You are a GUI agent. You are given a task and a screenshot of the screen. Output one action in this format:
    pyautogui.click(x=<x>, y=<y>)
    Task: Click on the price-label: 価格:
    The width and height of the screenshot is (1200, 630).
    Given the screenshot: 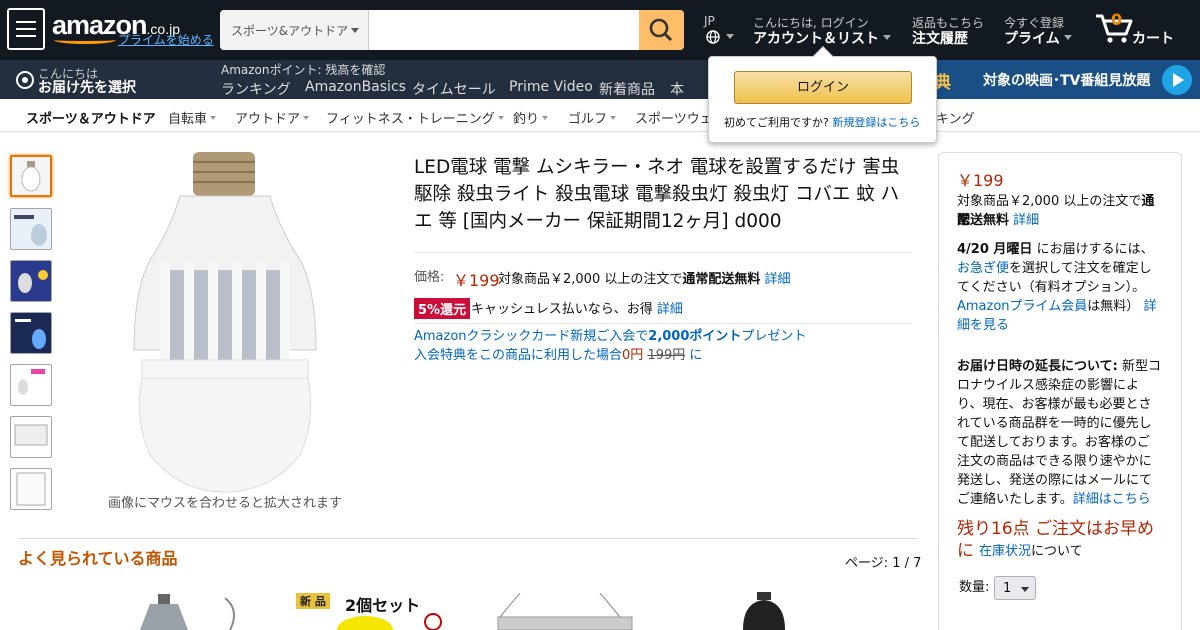 What is the action you would take?
    pyautogui.click(x=429, y=277)
    